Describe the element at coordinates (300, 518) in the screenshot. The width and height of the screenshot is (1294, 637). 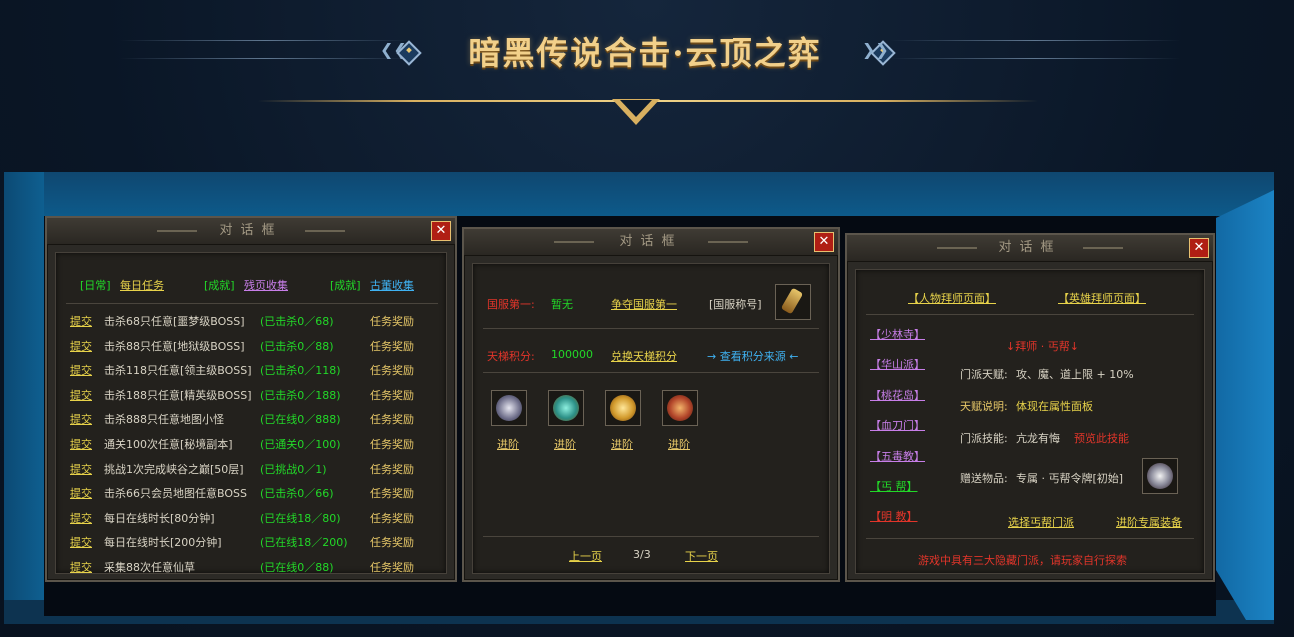
I see `task-progress: (已在线18／80)` at that location.